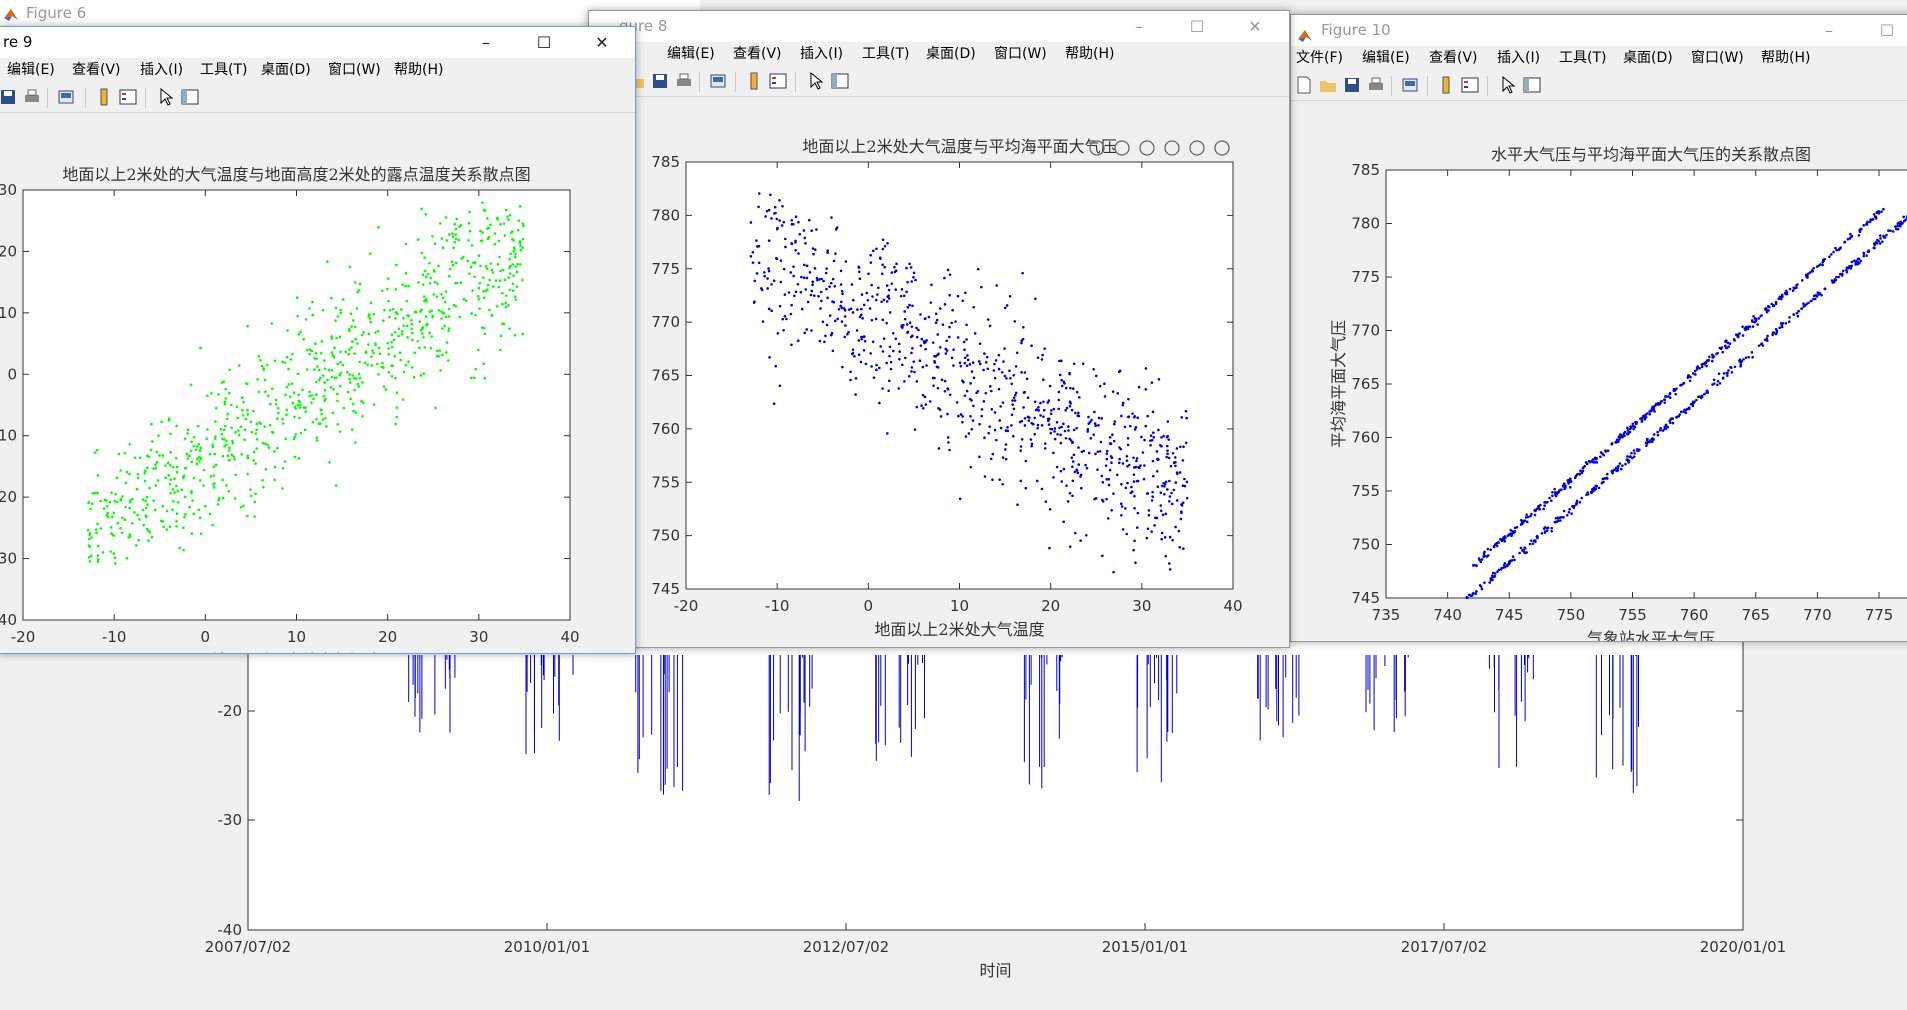  What do you see at coordinates (1717, 58) in the screenshot?
I see `menu-item-6: 窗口(W)` at bounding box center [1717, 58].